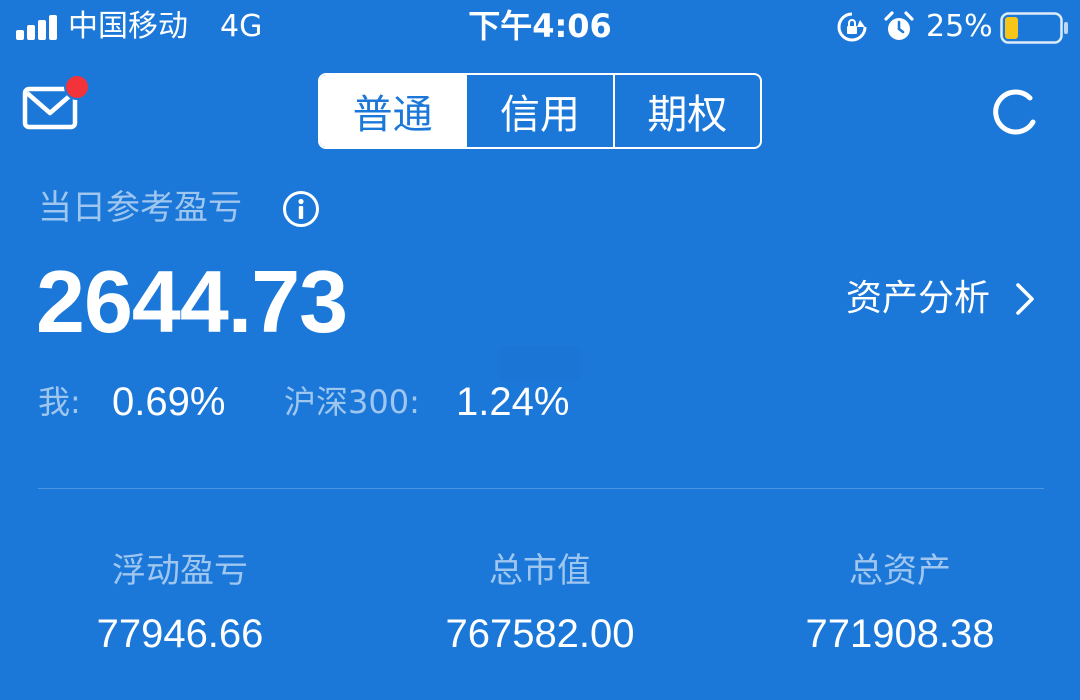 Image resolution: width=1080 pixels, height=700 pixels. I want to click on status-time: 下午4:06, so click(540, 26).